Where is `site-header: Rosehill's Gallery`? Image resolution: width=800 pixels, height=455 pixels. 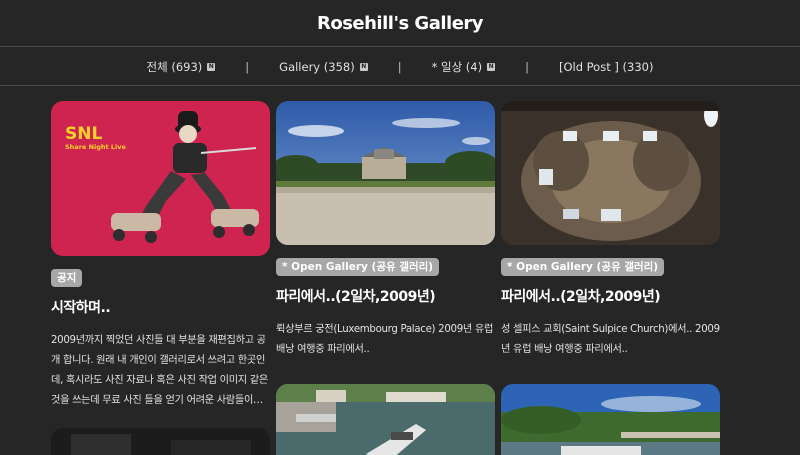 site-header: Rosehill's Gallery is located at coordinates (400, 23).